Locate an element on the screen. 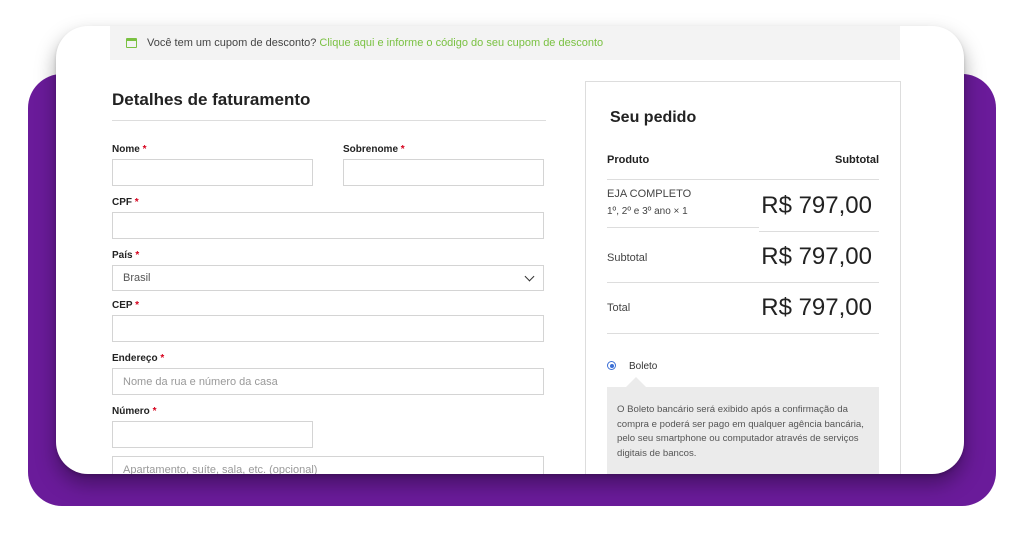  total-value: R$ 797,00 is located at coordinates (816, 307).